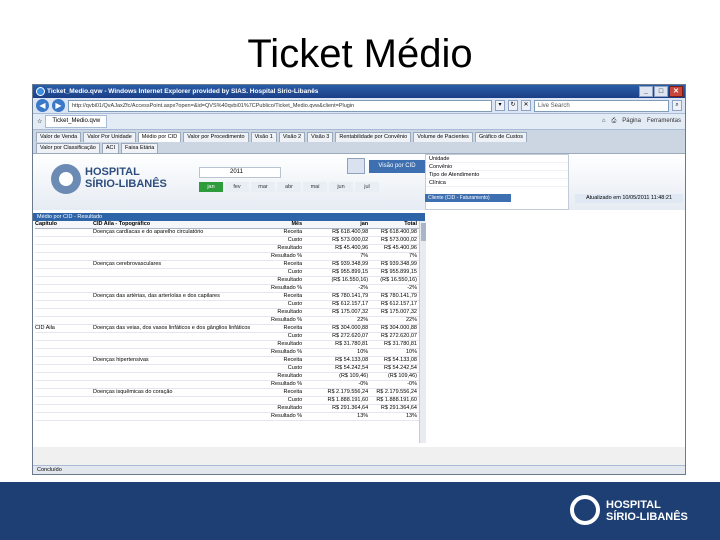 This screenshot has height=540, width=720. Describe the element at coordinates (338, 288) in the screenshot. I see `table-cell: -2%` at that location.